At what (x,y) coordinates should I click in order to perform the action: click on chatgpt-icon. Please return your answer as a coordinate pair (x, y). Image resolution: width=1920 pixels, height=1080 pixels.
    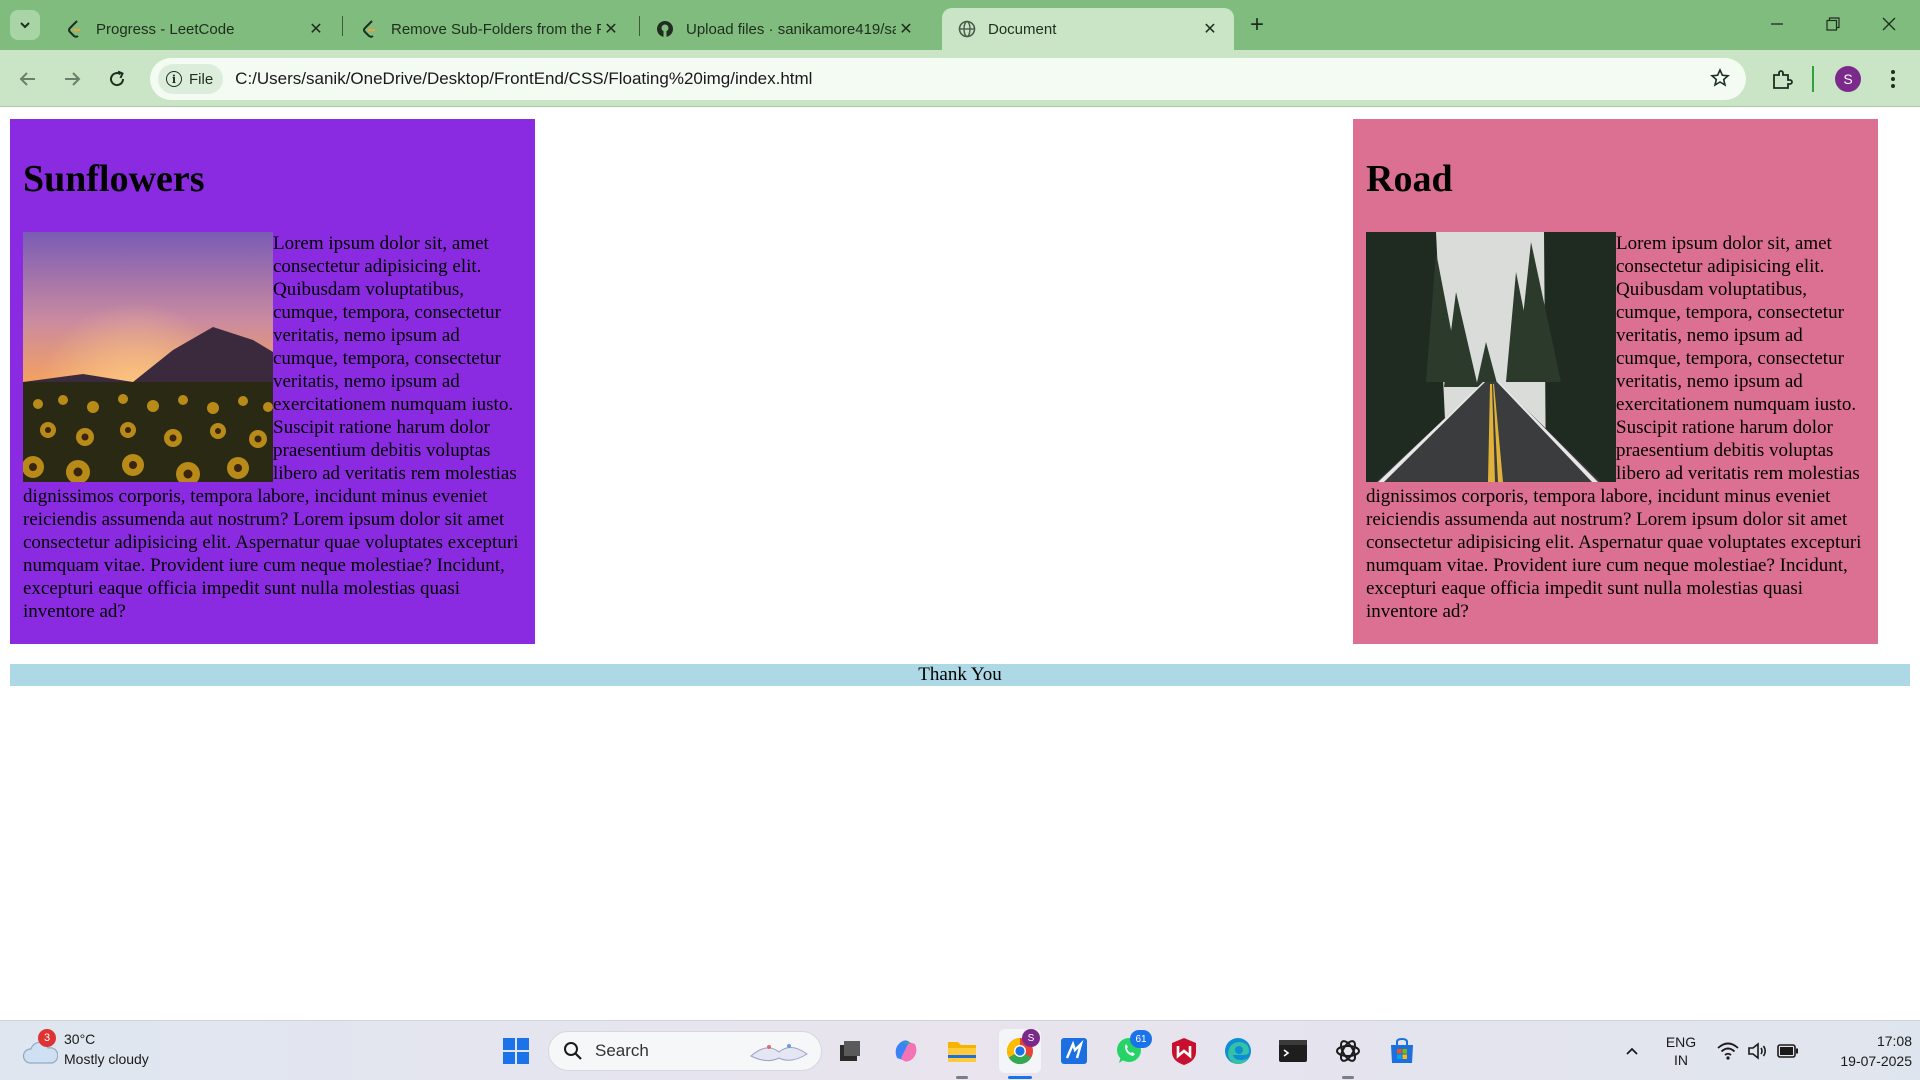
    Looking at the image, I should click on (1348, 1051).